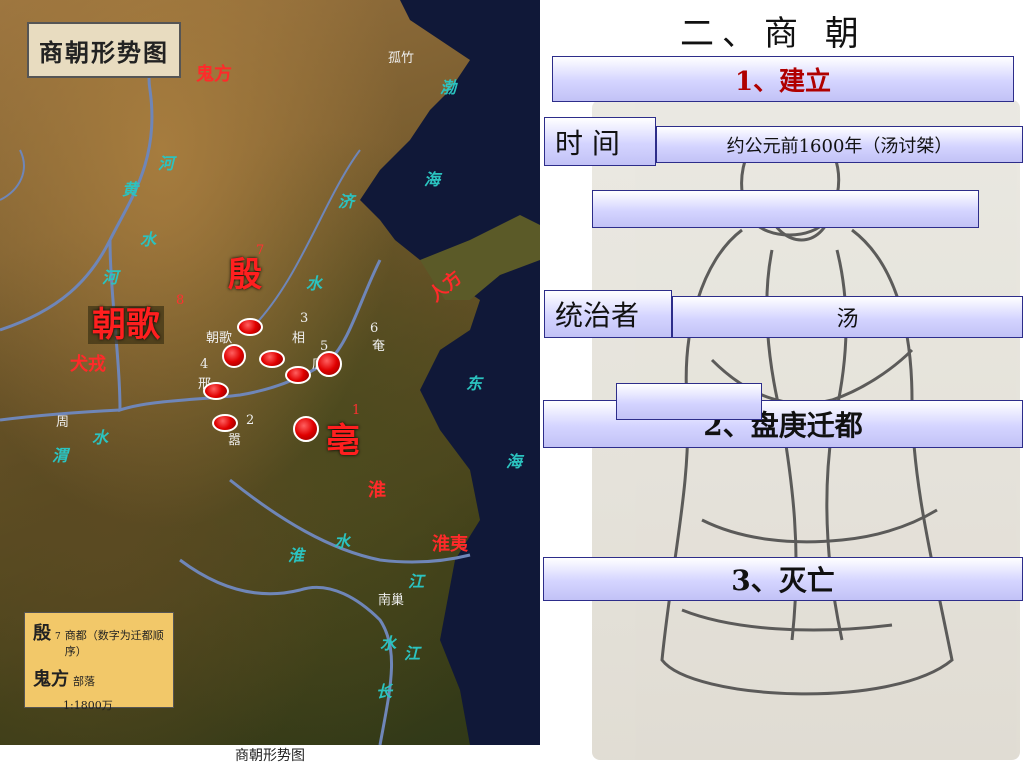 This screenshot has height=767, width=1023. I want to click on water-wei-2: 水, so click(100, 437).